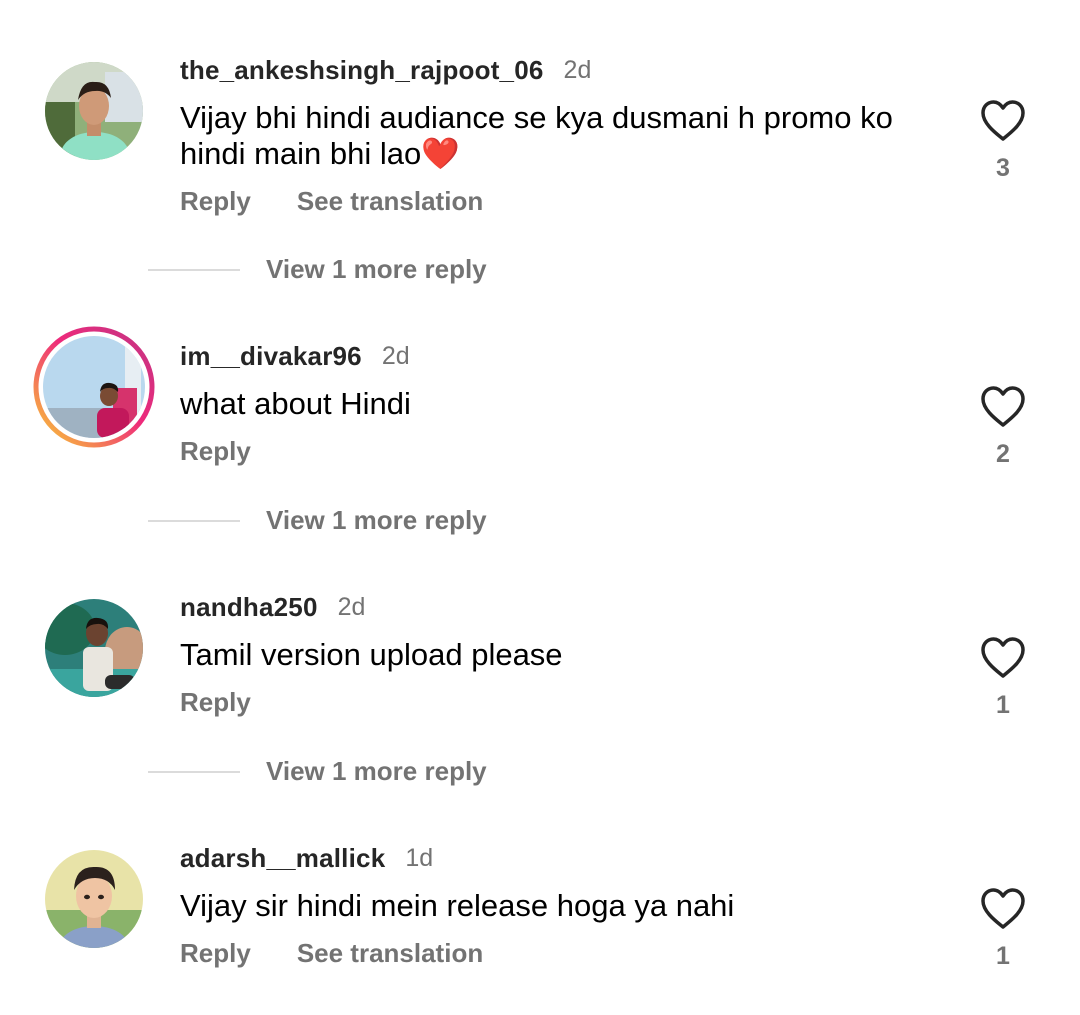 The image size is (1080, 1015). I want to click on like-control: 3, so click(1003, 140).